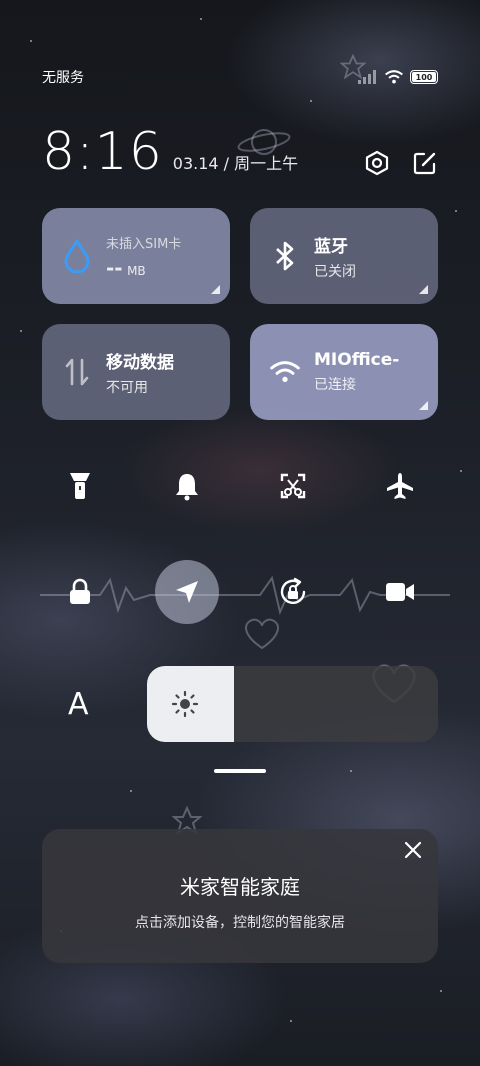  What do you see at coordinates (331, 246) in the screenshot?
I see `bluetooth-label: 蓝牙` at bounding box center [331, 246].